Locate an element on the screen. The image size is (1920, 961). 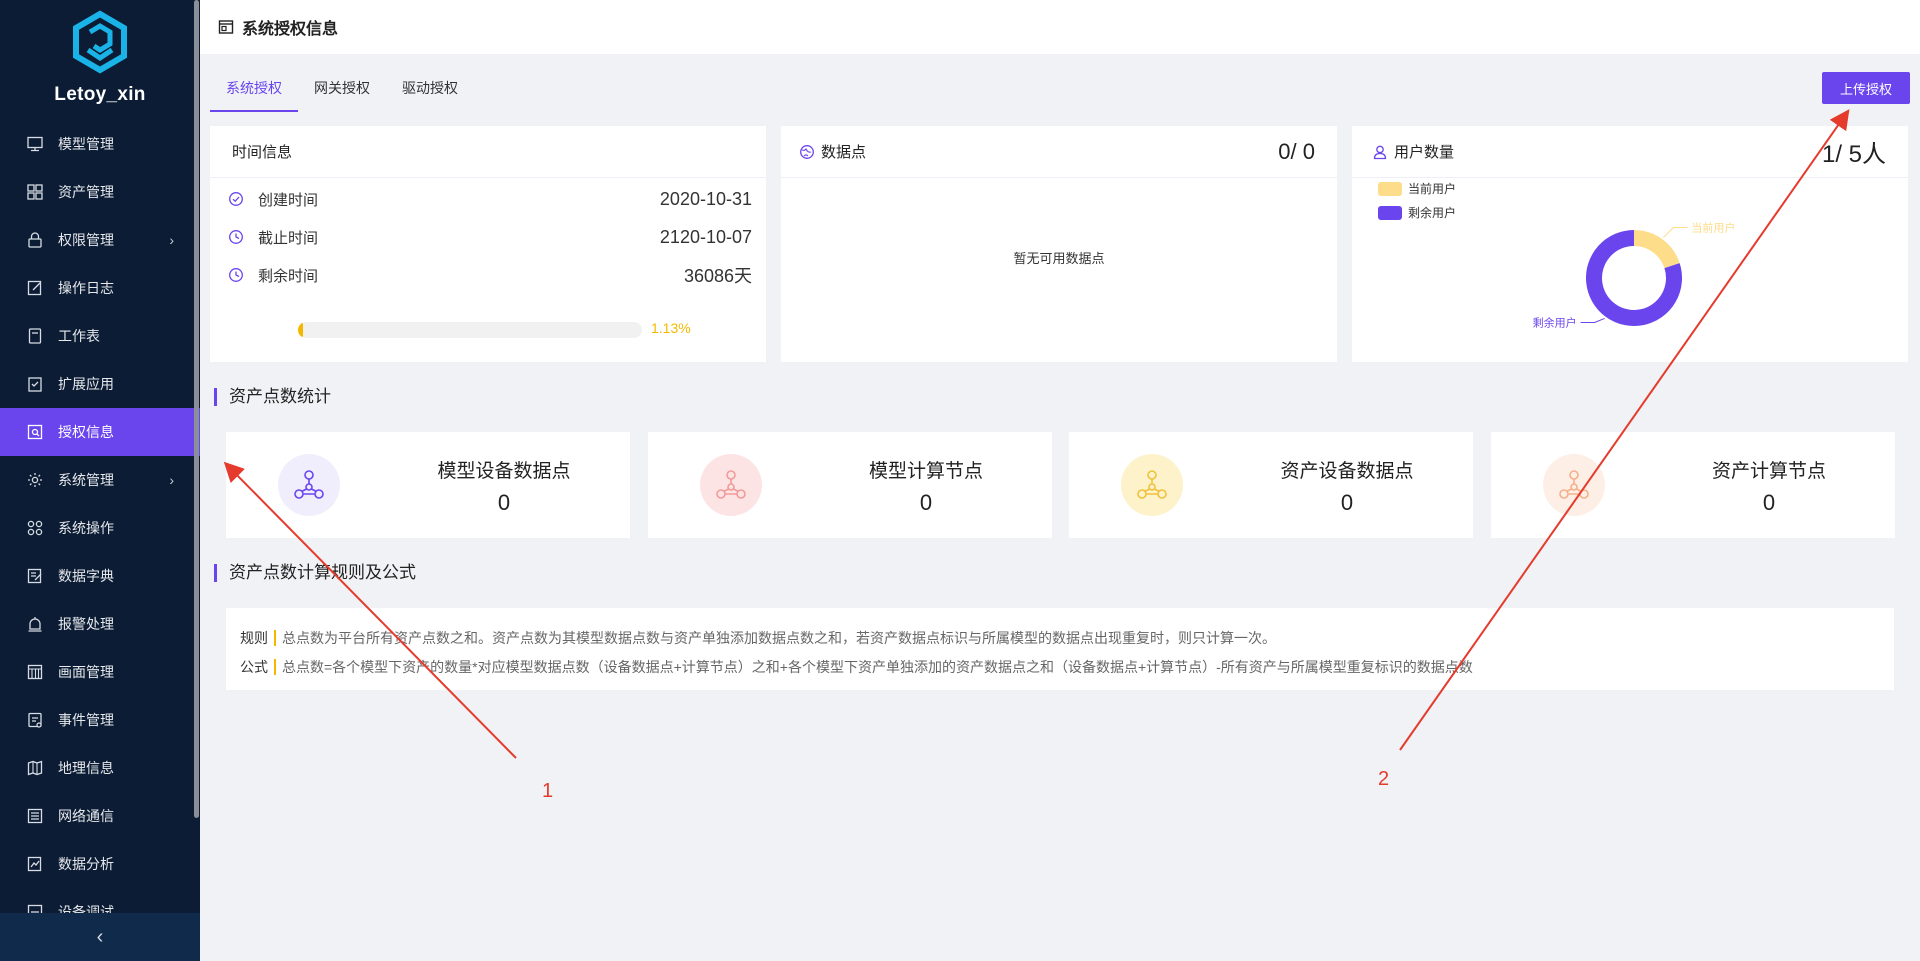
legend-label: 当前用户 is located at coordinates (1432, 189).